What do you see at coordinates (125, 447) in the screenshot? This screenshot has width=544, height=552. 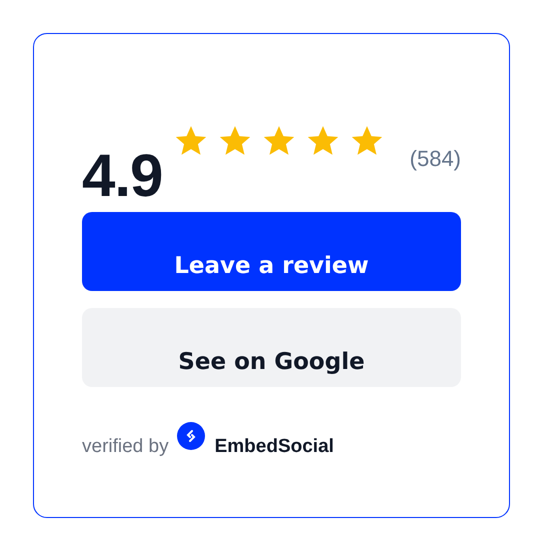 I see `verified-text: verified by` at bounding box center [125, 447].